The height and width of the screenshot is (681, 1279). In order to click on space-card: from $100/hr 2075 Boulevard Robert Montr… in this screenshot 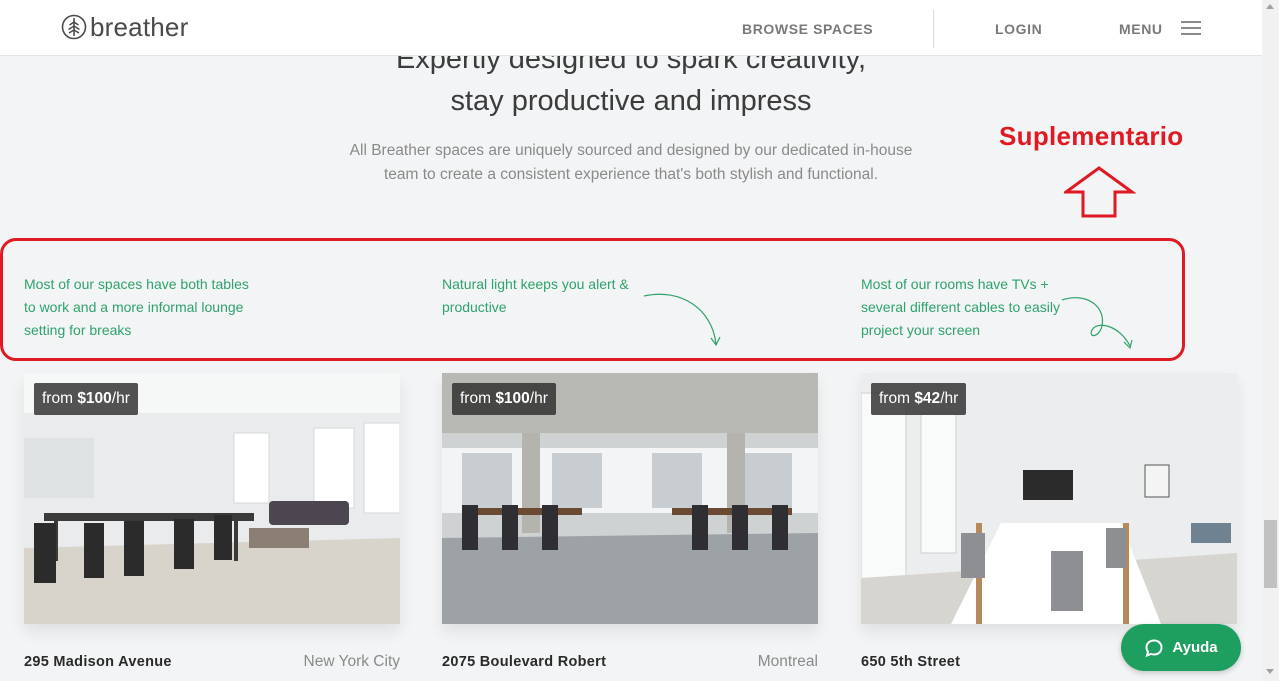, I will do `click(630, 521)`.